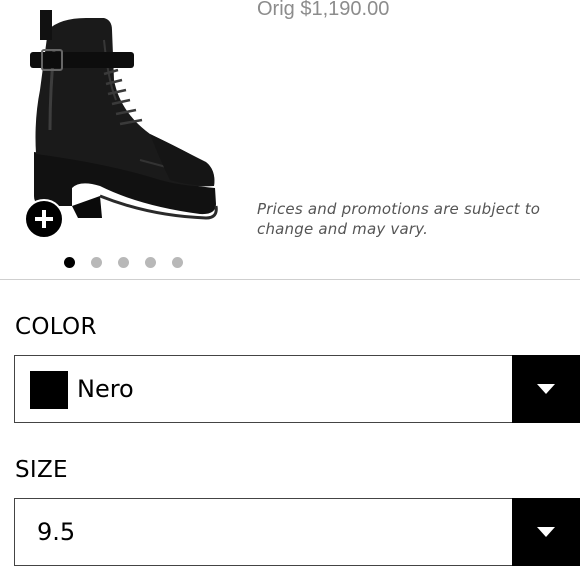  Describe the element at coordinates (297, 389) in the screenshot. I see `color-select: Nero` at that location.